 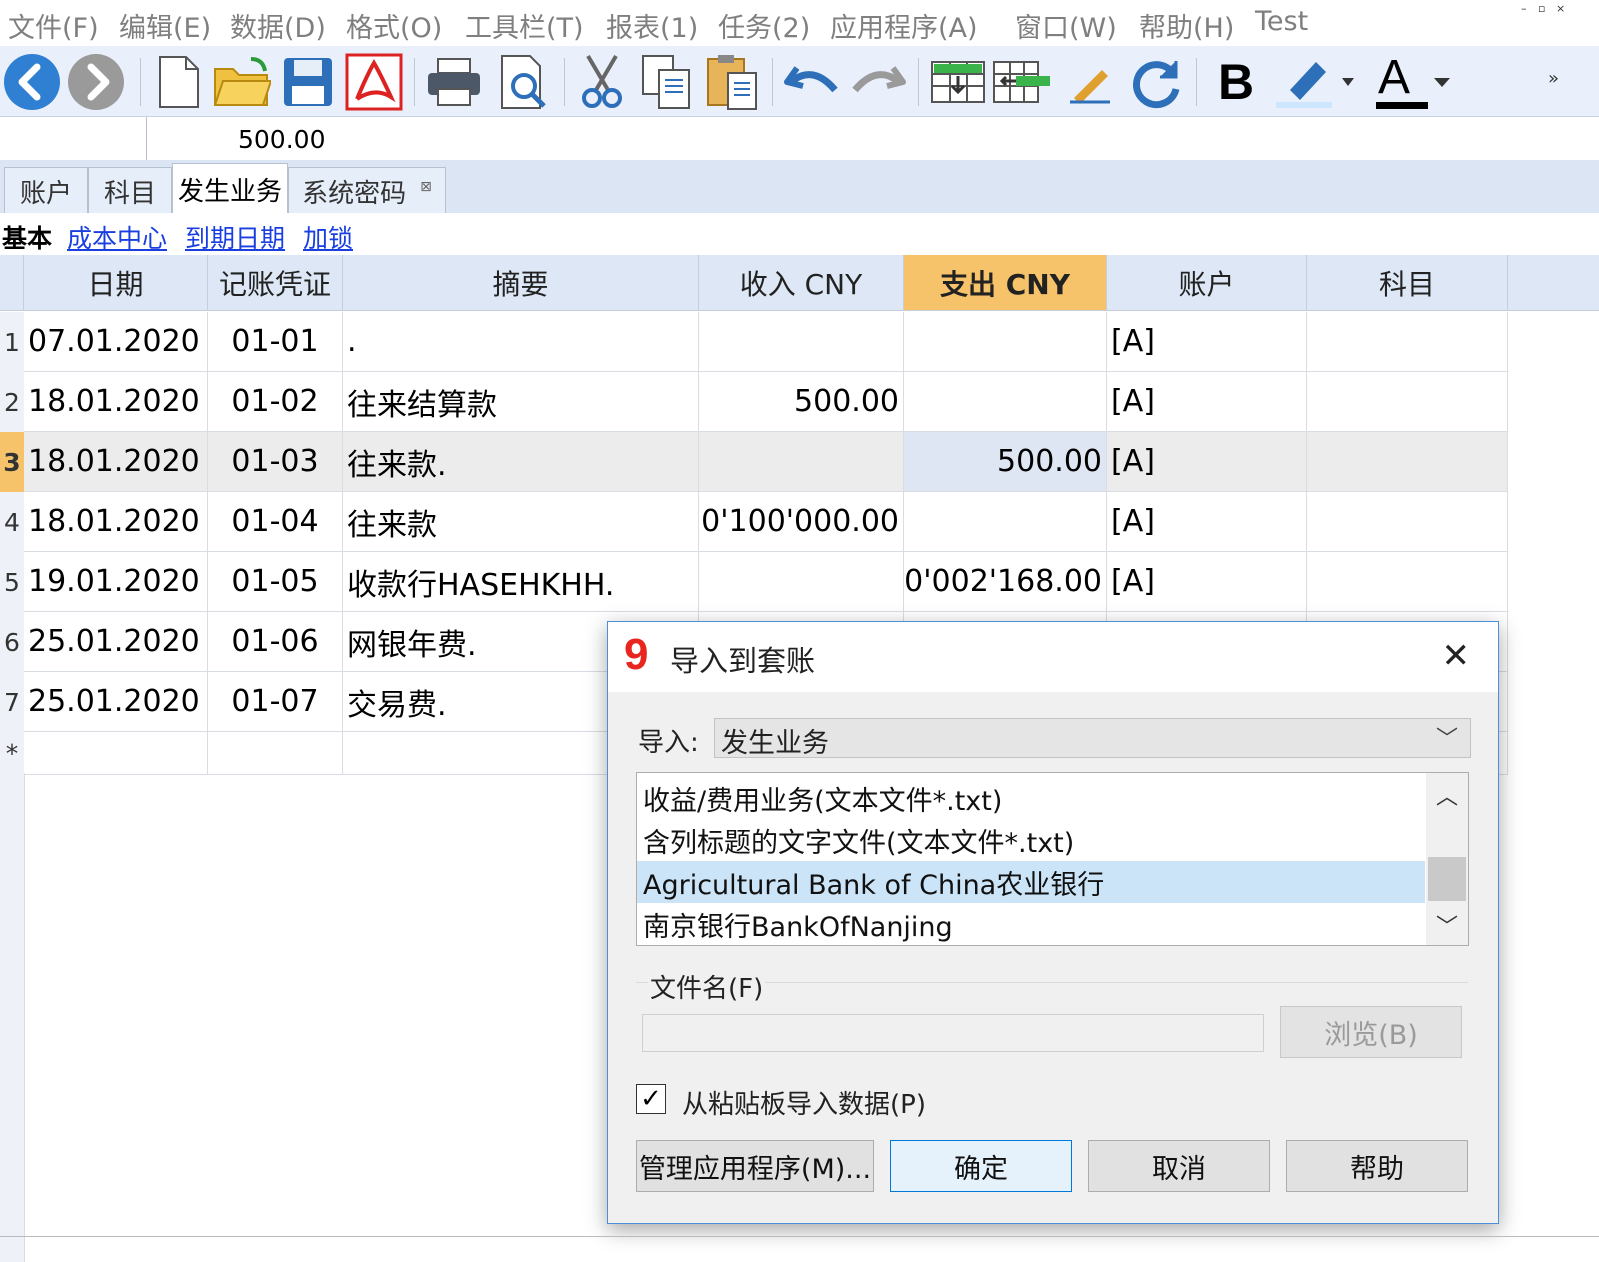 What do you see at coordinates (521, 401) in the screenshot?
I see `cell-description: 往来结算款` at bounding box center [521, 401].